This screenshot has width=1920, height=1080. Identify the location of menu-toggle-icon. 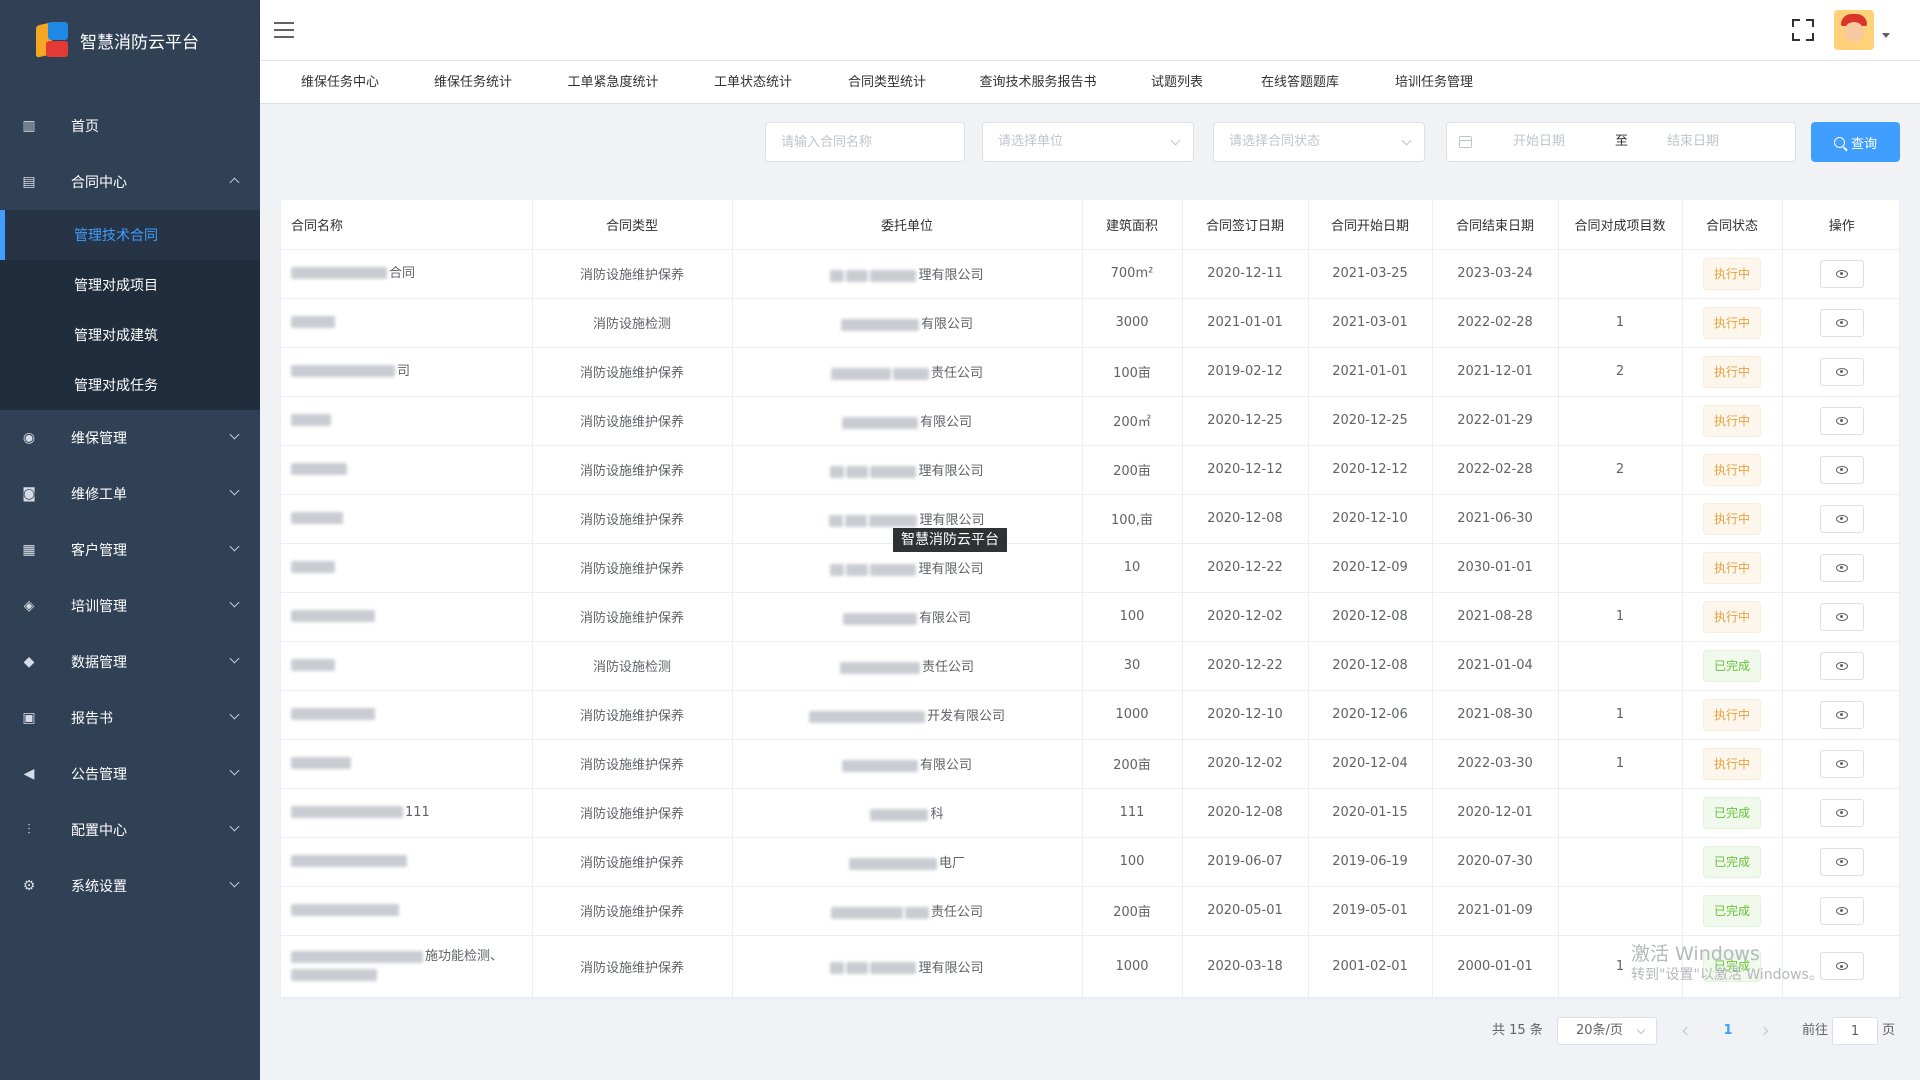
(284, 30).